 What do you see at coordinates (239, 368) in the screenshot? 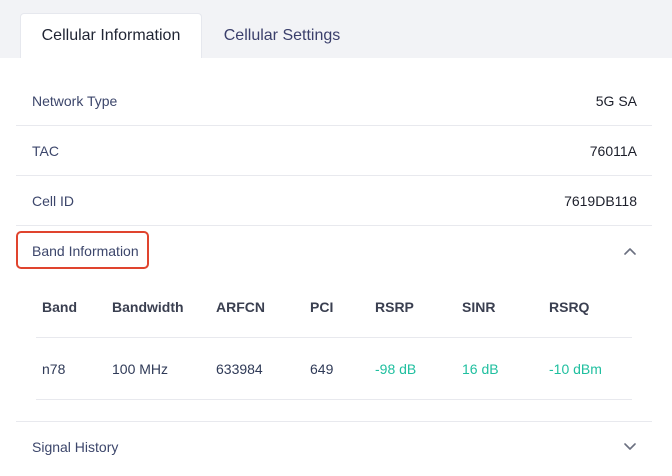
I see `cell-arfcn: 633984` at bounding box center [239, 368].